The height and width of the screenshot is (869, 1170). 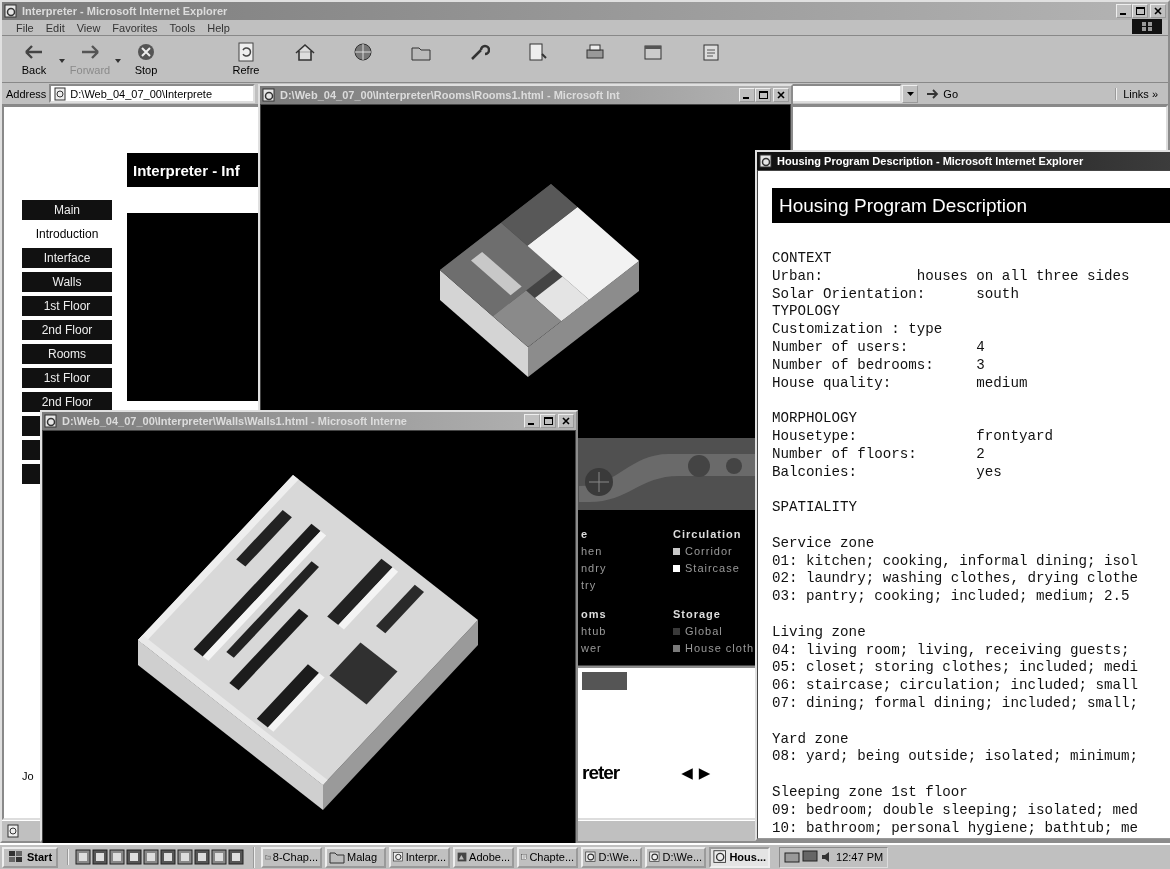 I want to click on description-line: 01: kitchen; cooking, informal dining; isol, so click(x=956, y=561).